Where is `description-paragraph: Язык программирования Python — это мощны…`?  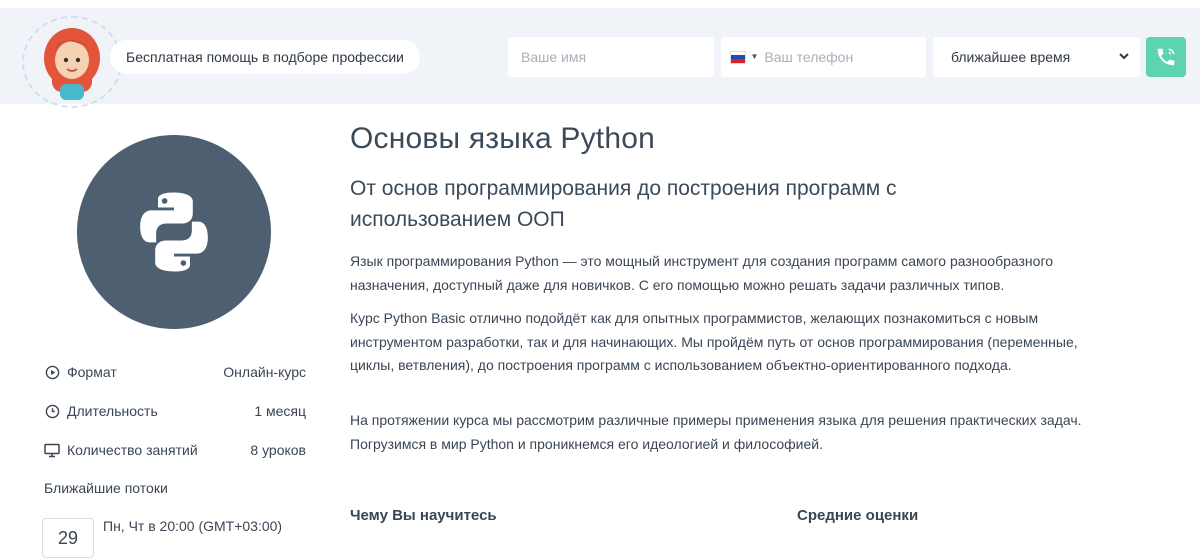 description-paragraph: Язык программирования Python — это мощны… is located at coordinates (702, 273).